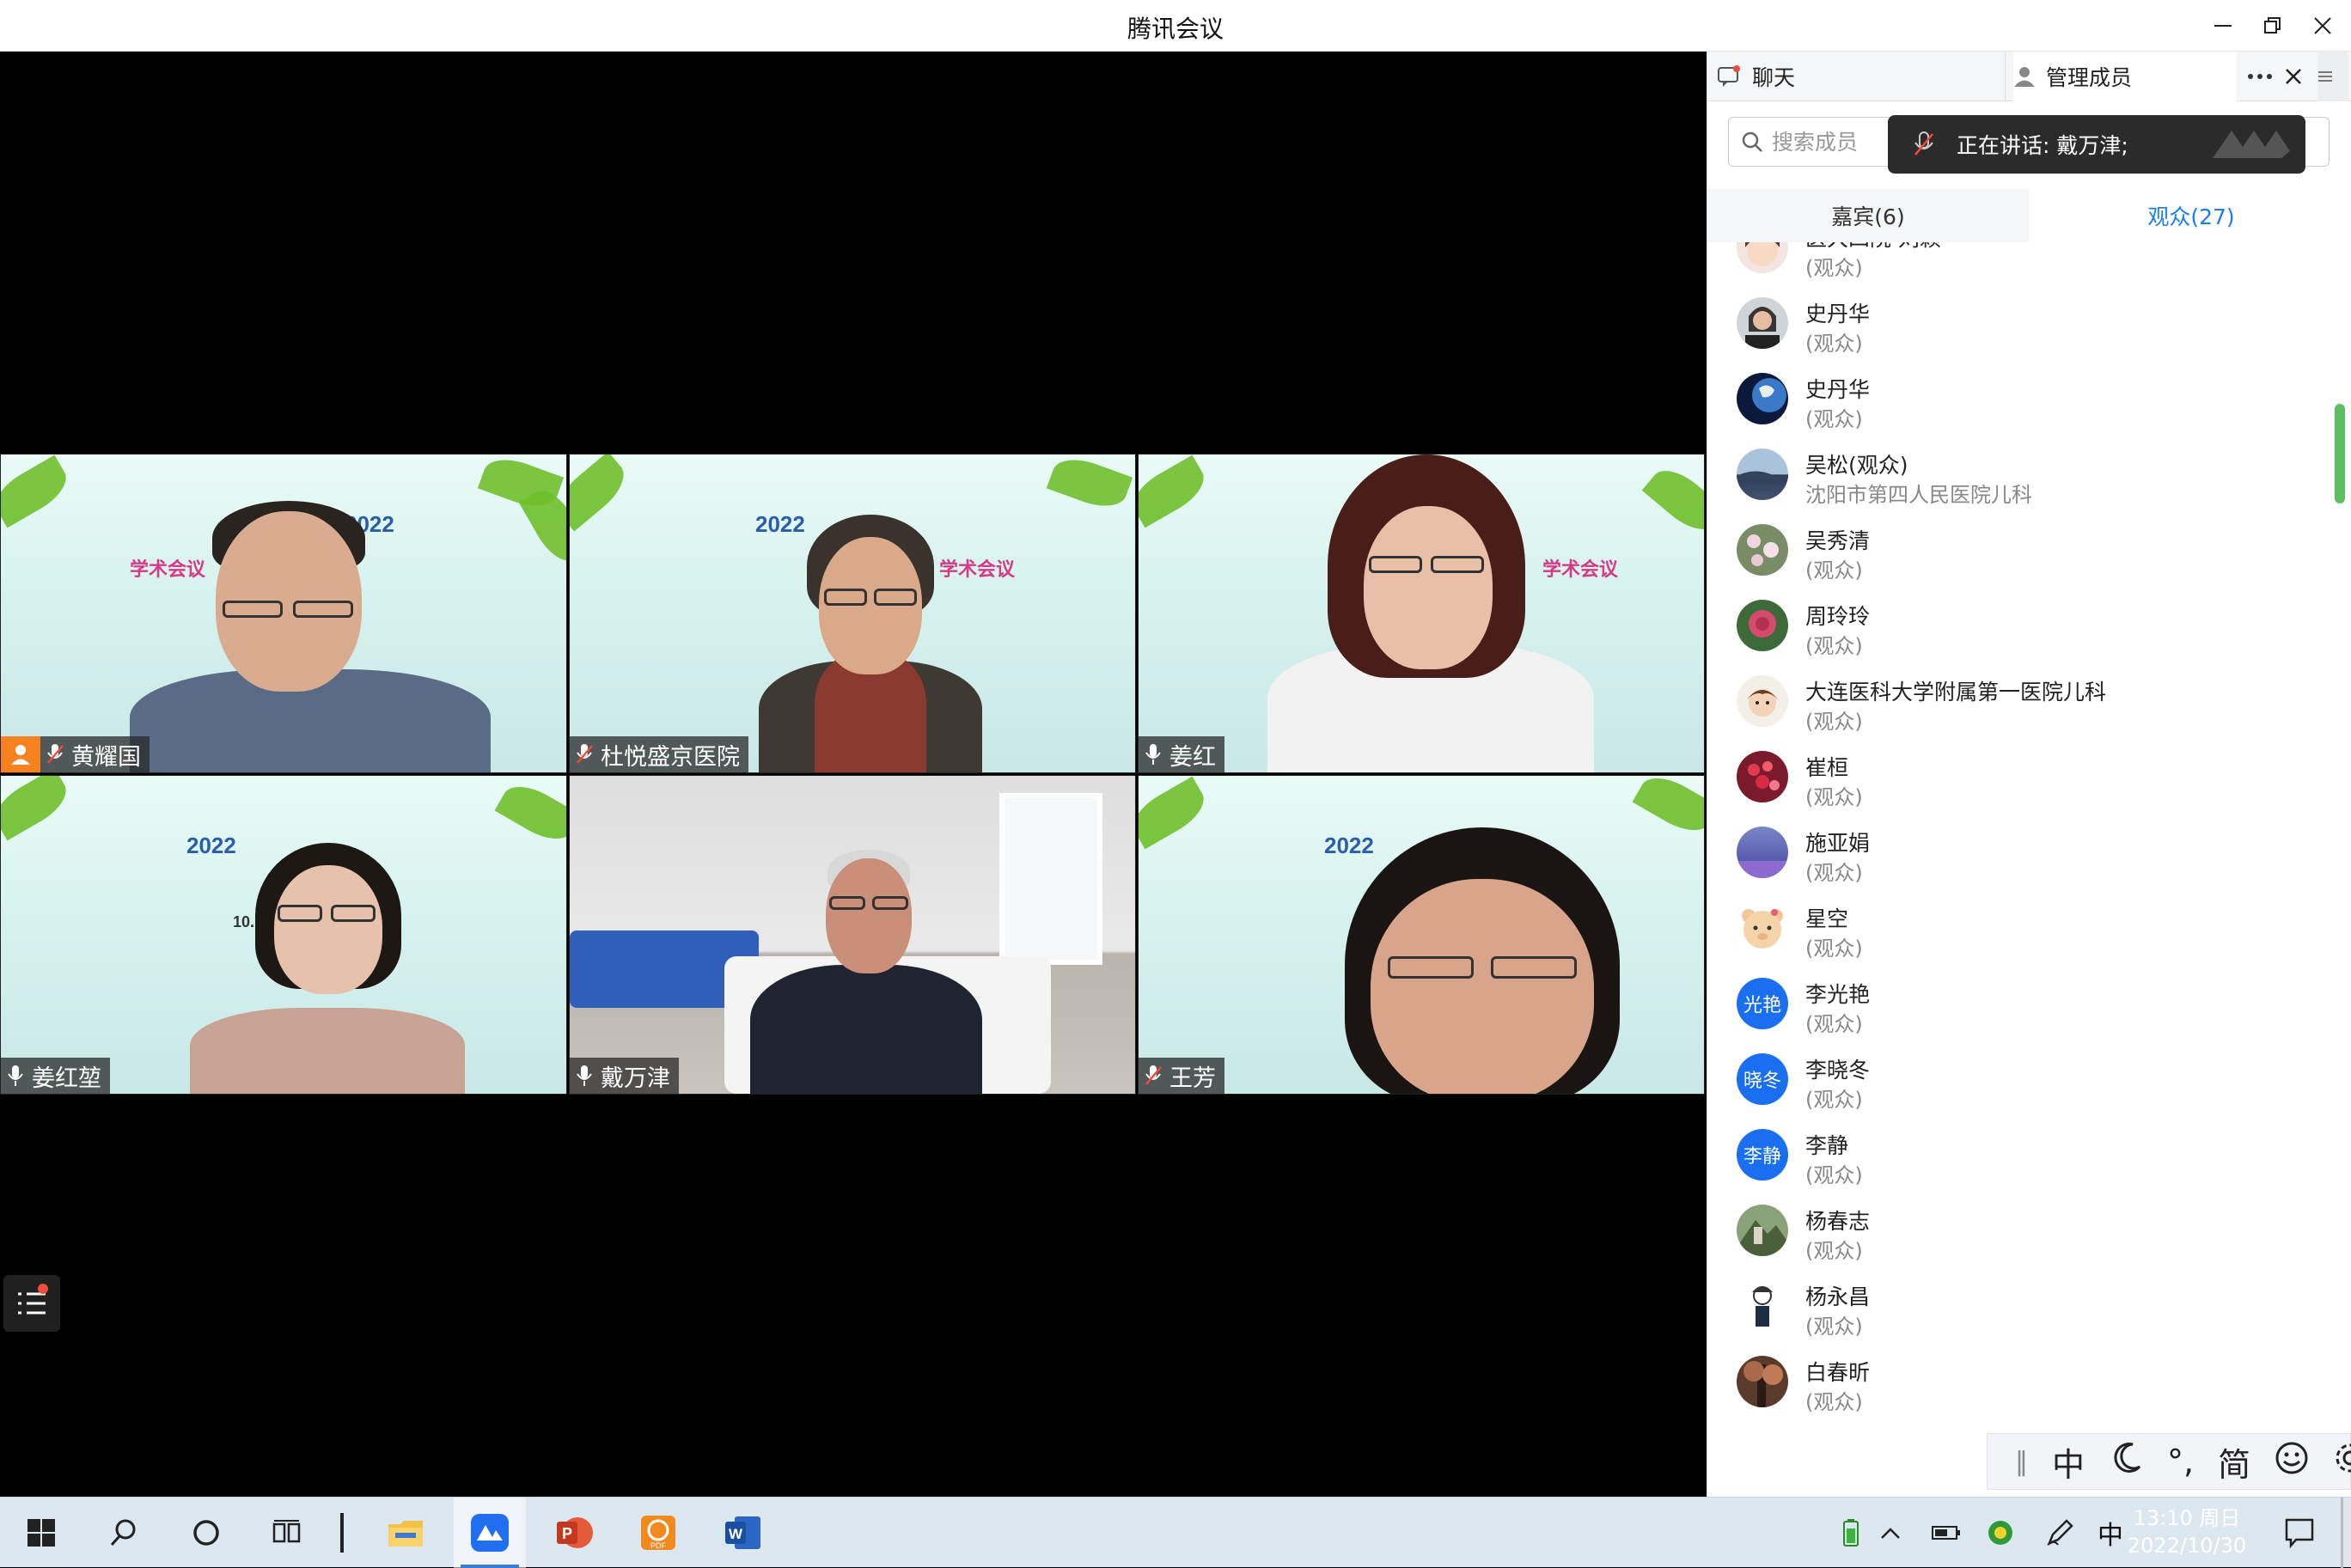 The height and width of the screenshot is (1568, 2351). What do you see at coordinates (2125, 77) in the screenshot?
I see `tab-members: 管理成员` at bounding box center [2125, 77].